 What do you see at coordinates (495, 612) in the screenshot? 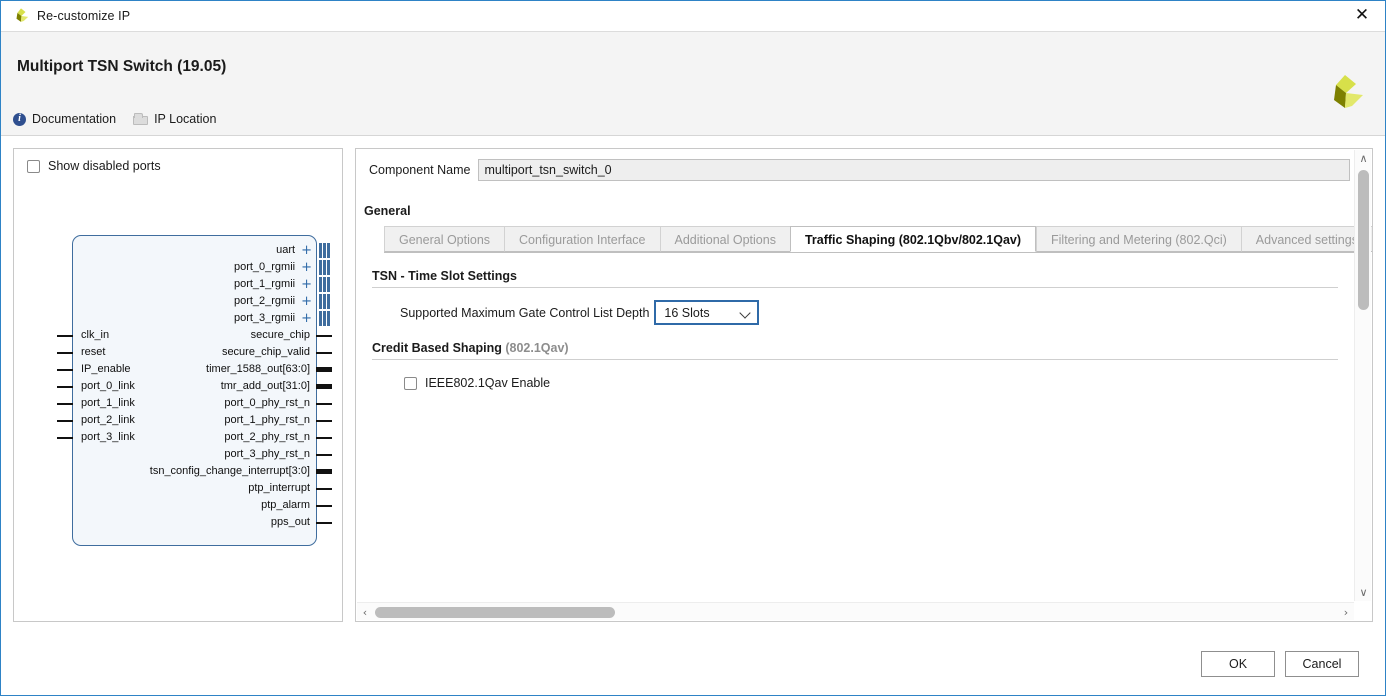
I see `horizontal-scrollbar-thumb` at bounding box center [495, 612].